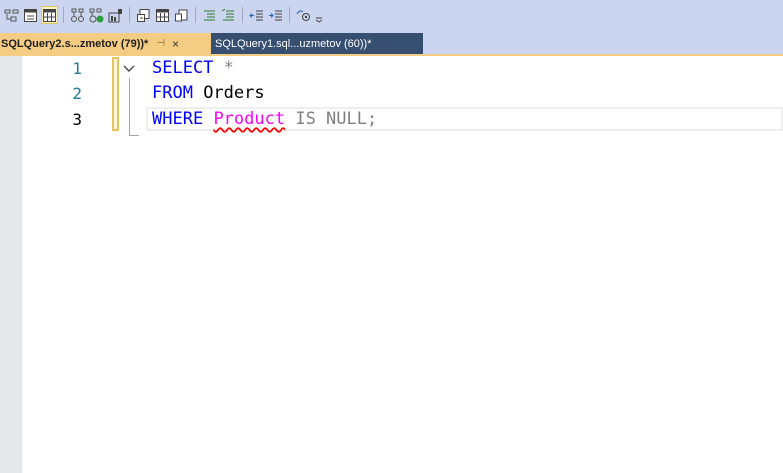 The width and height of the screenshot is (783, 473). Describe the element at coordinates (77, 119) in the screenshot. I see `line-number-current: 3` at that location.